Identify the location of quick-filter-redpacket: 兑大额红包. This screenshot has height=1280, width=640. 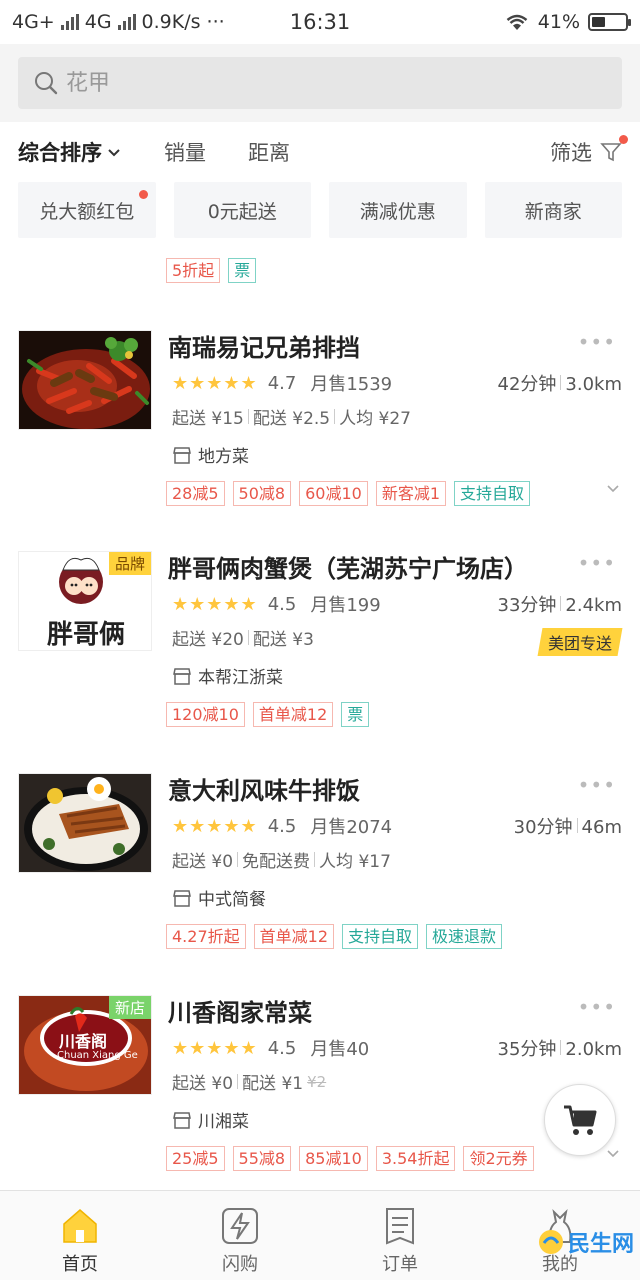
(87, 210).